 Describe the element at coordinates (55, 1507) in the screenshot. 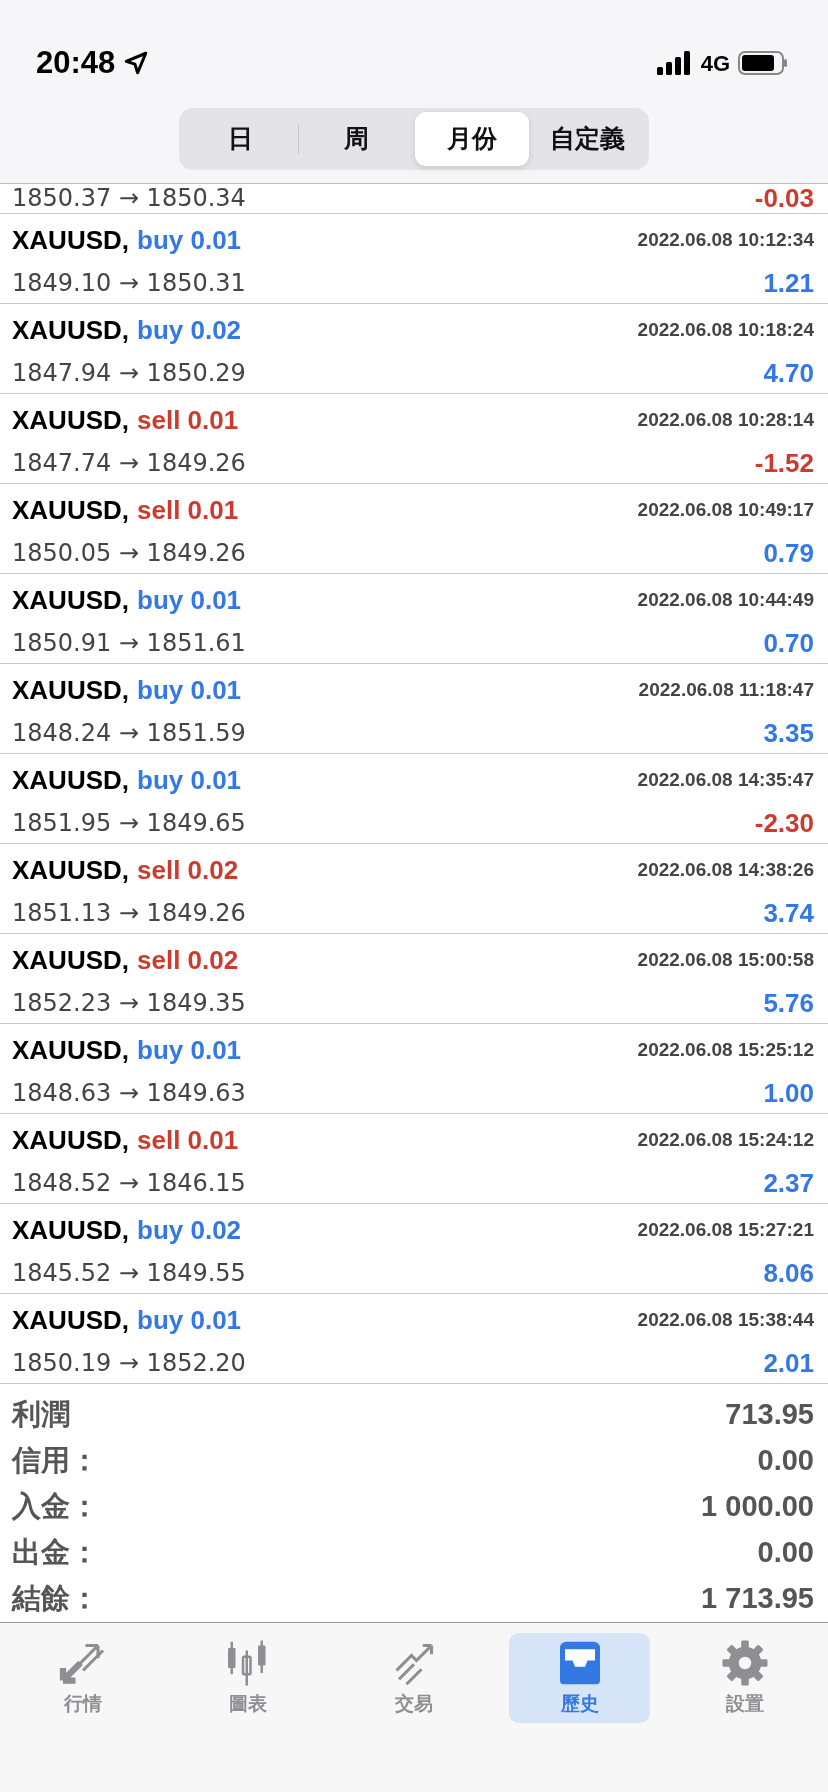

I see `summary-label: 入金：` at that location.